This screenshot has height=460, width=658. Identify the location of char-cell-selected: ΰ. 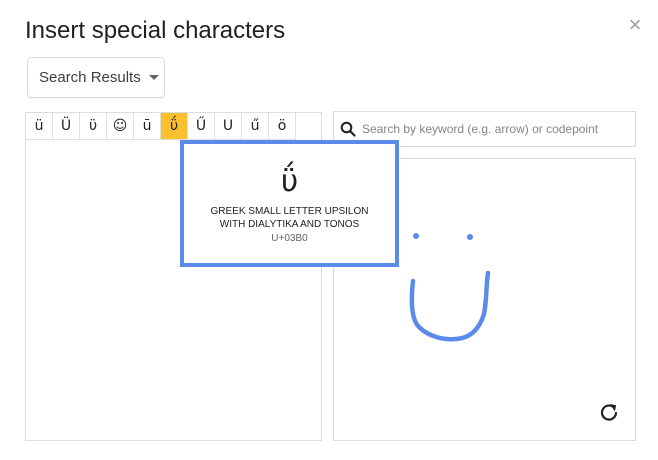
(174, 126).